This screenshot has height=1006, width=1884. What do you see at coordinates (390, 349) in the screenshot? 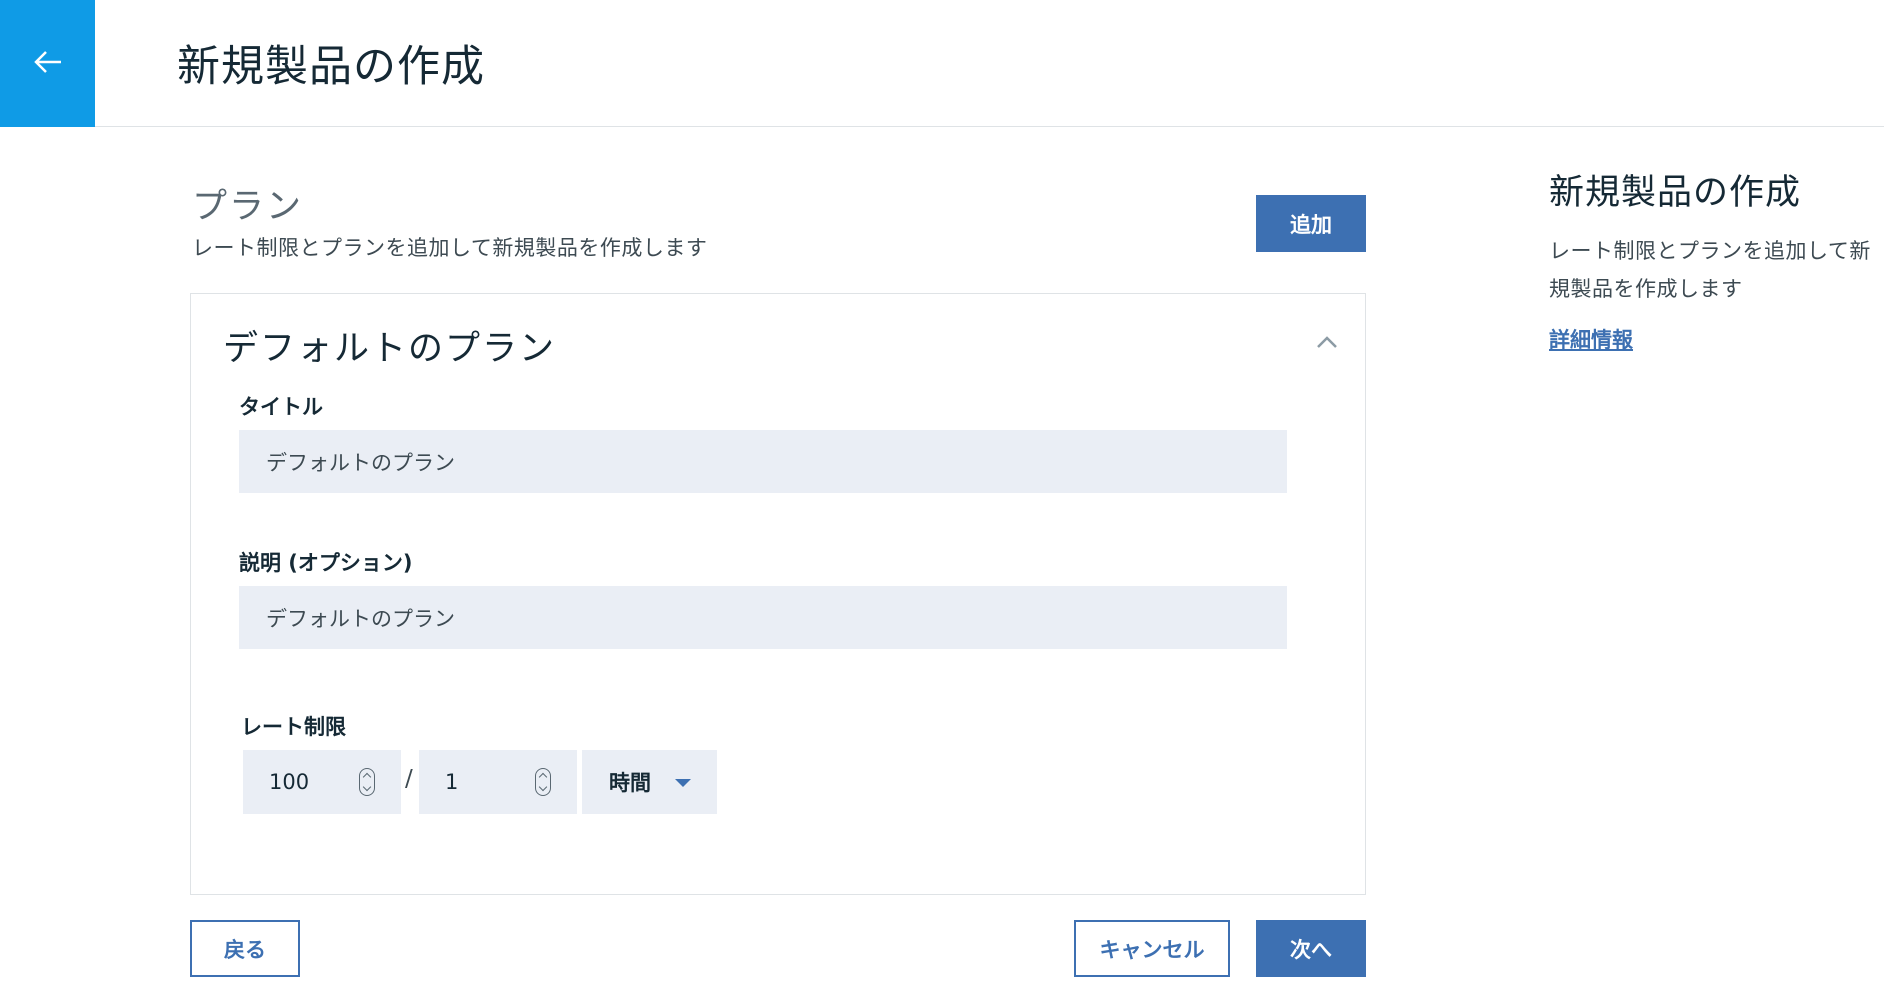
I see `plan-title: デフォルトのプラン` at bounding box center [390, 349].